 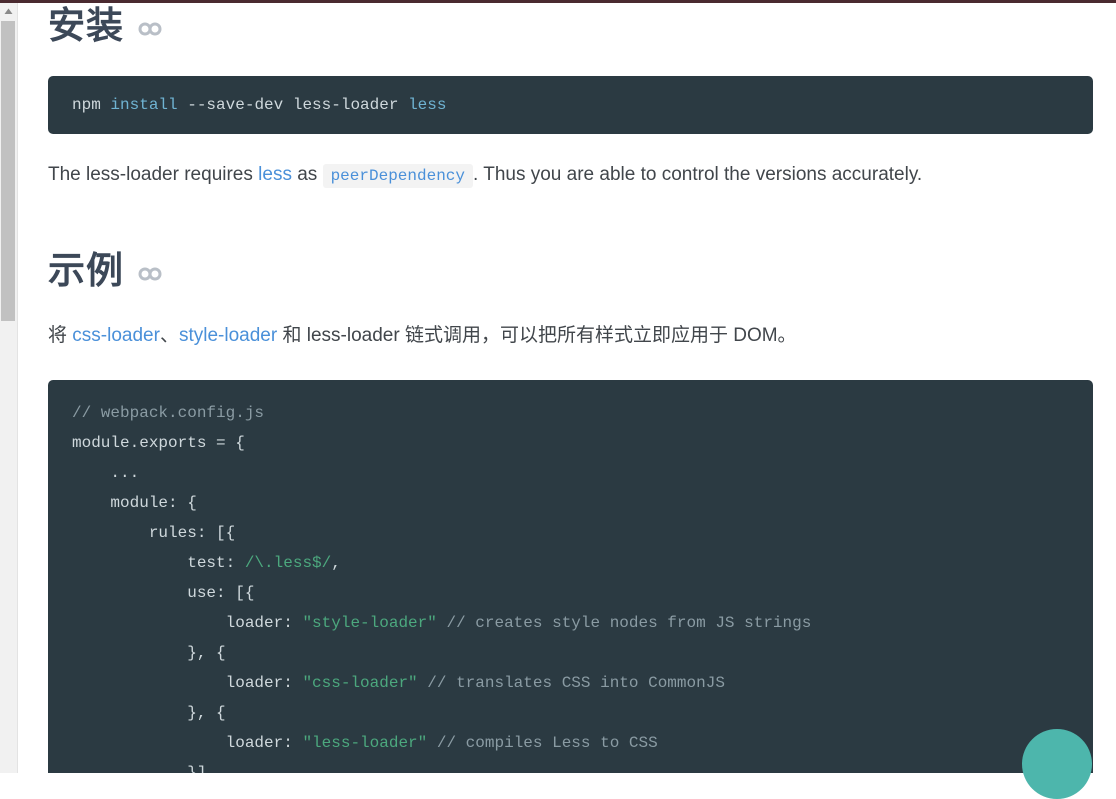 What do you see at coordinates (158, 562) in the screenshot?
I see `code-token: test:` at bounding box center [158, 562].